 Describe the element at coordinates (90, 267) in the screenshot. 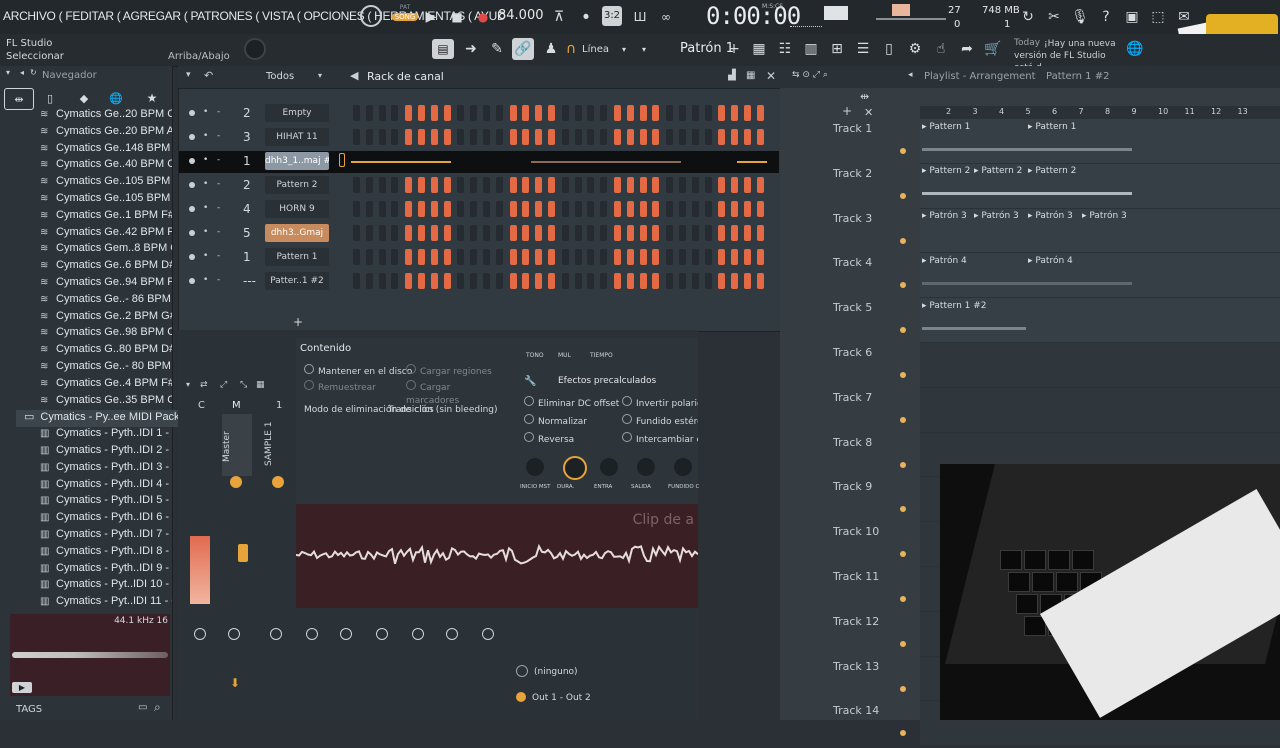

I see `browser-item: ≋ Cymatics Ge..6 BPM D# Min` at that location.